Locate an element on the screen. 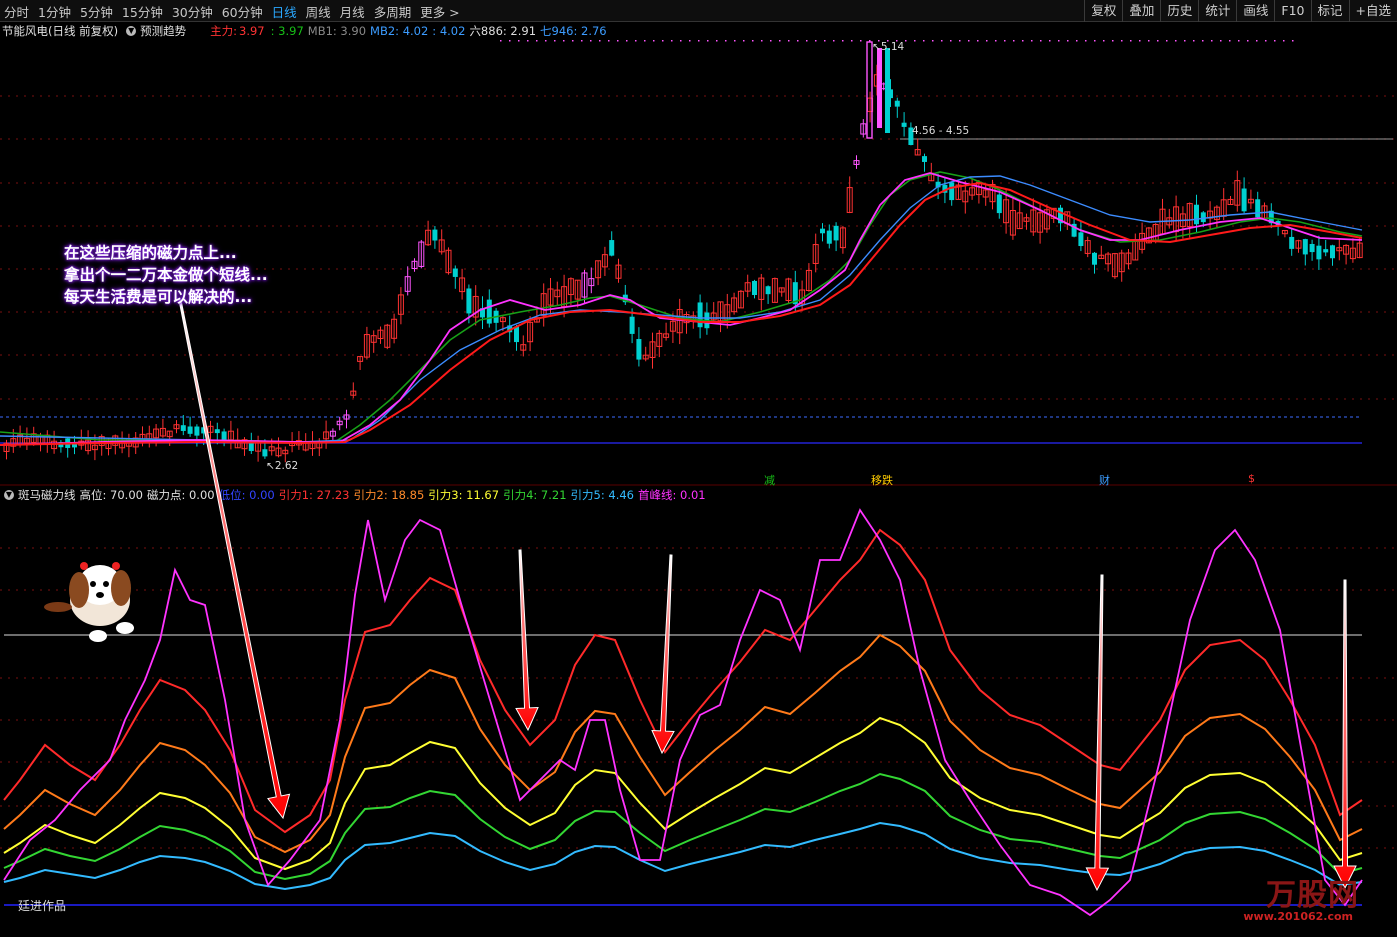 The height and width of the screenshot is (937, 1397). signal-cai: 财 is located at coordinates (1104, 480).